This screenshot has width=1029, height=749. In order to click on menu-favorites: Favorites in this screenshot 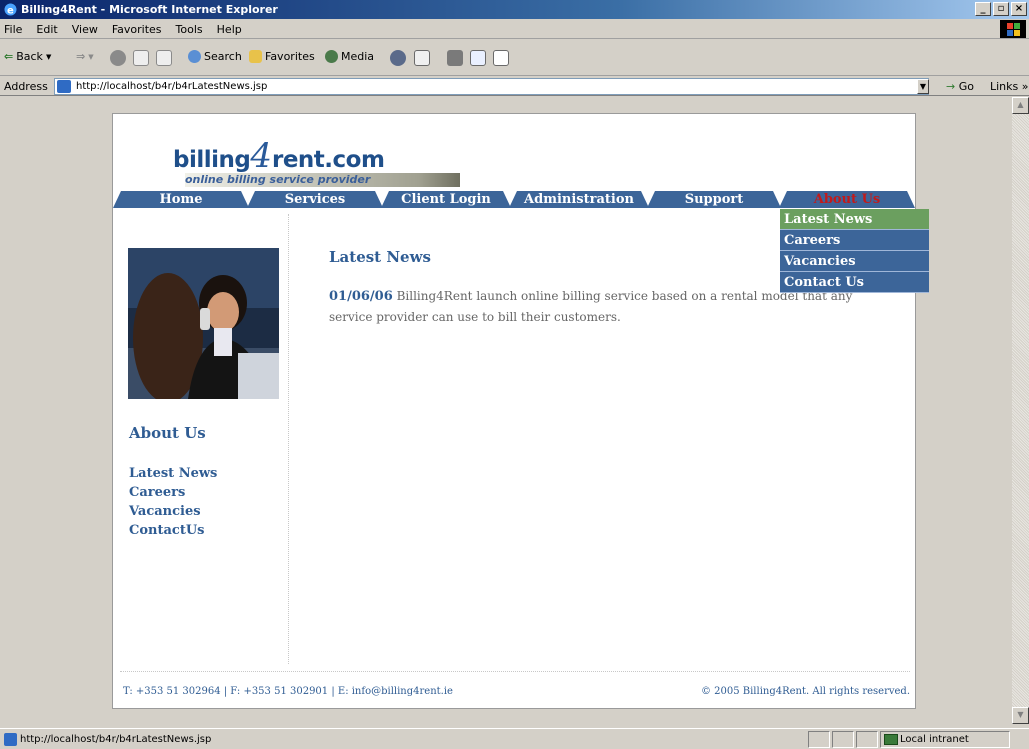, I will do `click(137, 29)`.